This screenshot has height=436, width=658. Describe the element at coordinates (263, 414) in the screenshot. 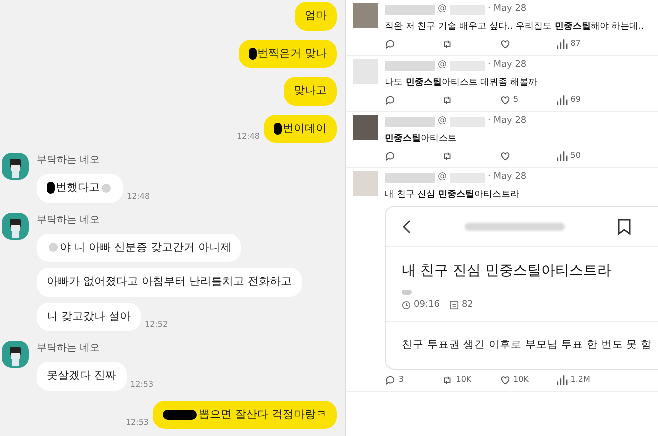

I see `message-text: 뽑으면 잘산다 걱정마랑ㅋ` at that location.